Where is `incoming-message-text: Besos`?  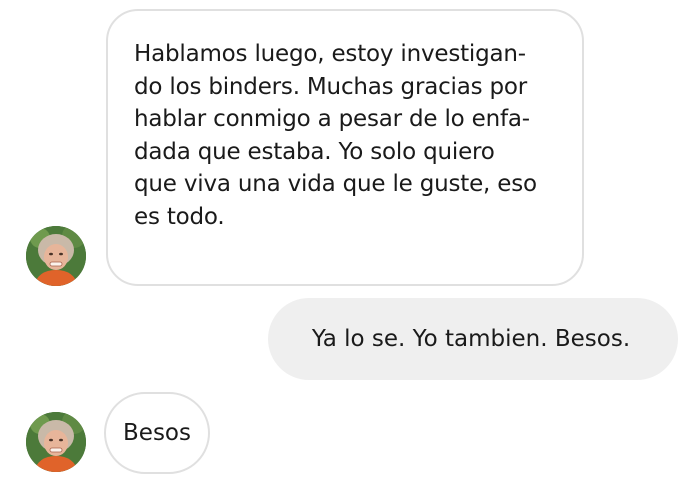 incoming-message-text: Besos is located at coordinates (157, 433).